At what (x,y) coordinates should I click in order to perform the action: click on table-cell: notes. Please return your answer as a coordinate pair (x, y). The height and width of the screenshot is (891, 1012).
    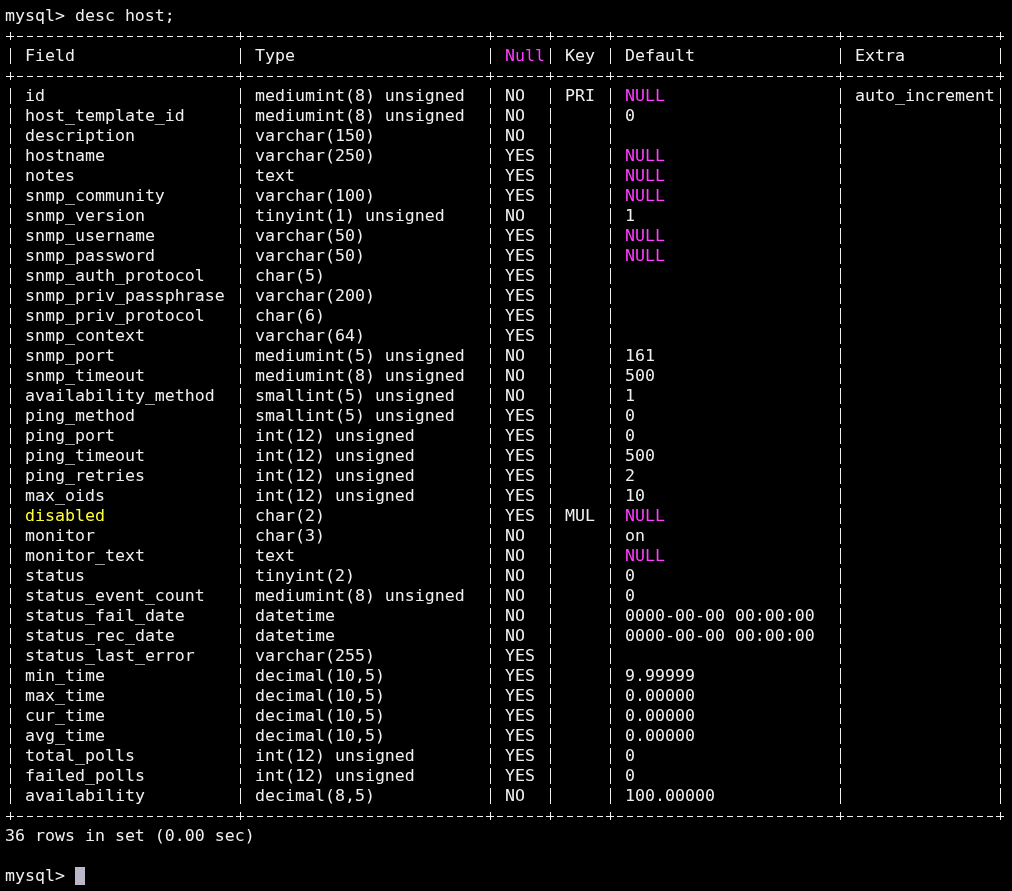
    Looking at the image, I should click on (50, 175).